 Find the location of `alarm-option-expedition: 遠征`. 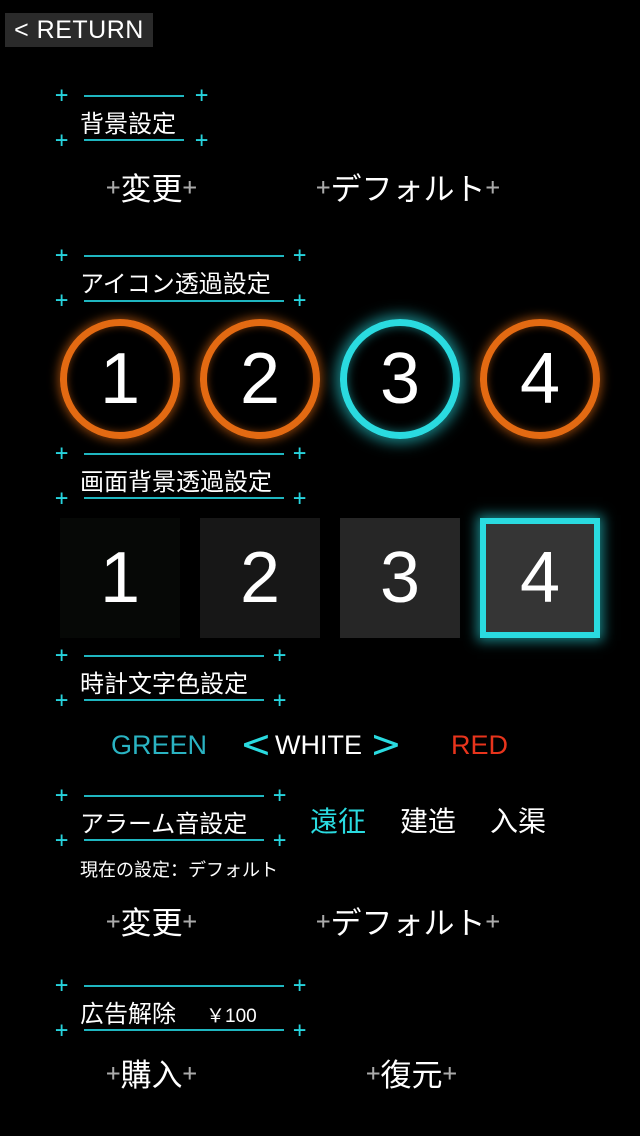

alarm-option-expedition: 遠征 is located at coordinates (338, 820).